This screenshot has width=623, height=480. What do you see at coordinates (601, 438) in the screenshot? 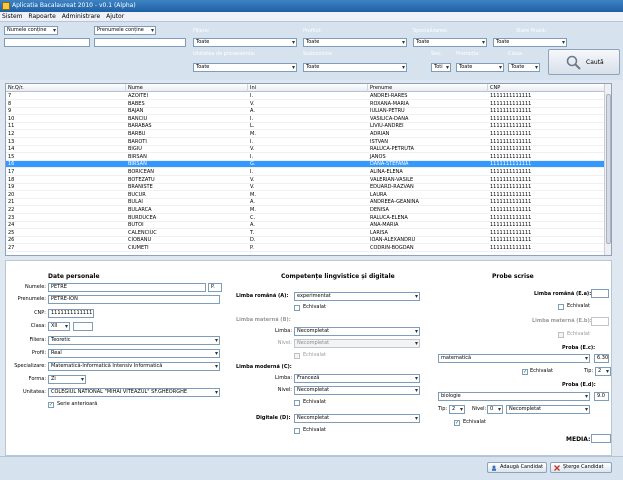
I see `media-input` at bounding box center [601, 438].